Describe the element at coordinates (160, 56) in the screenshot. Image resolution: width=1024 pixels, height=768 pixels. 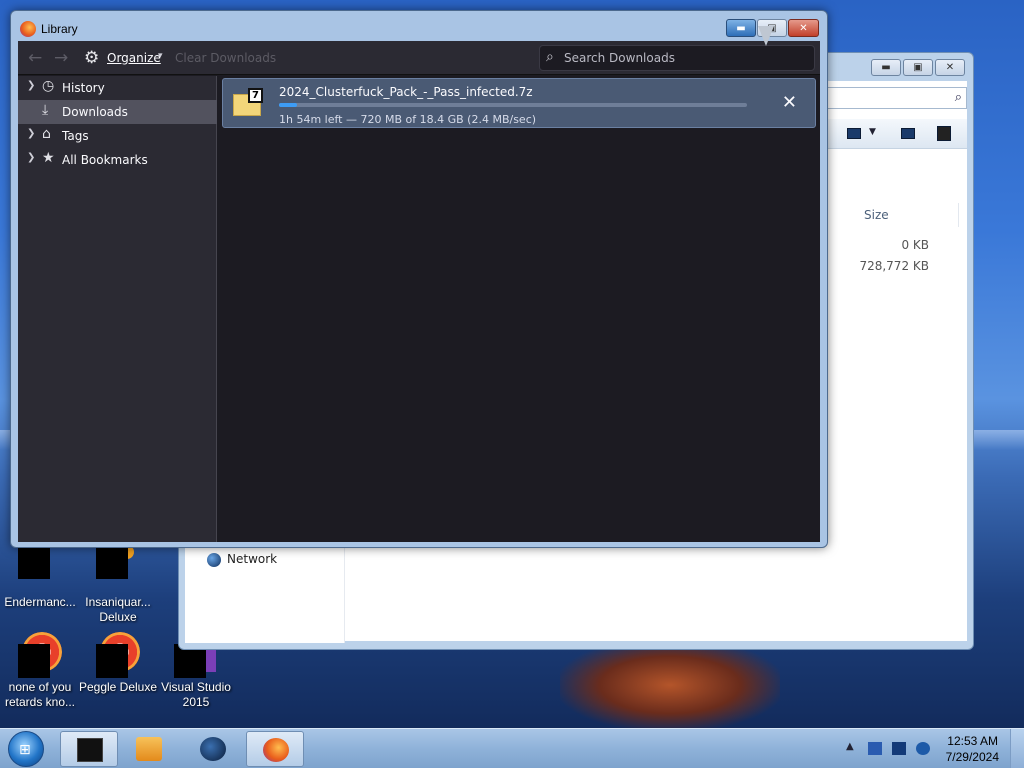
I see `chevron-down-icon: ▾` at that location.